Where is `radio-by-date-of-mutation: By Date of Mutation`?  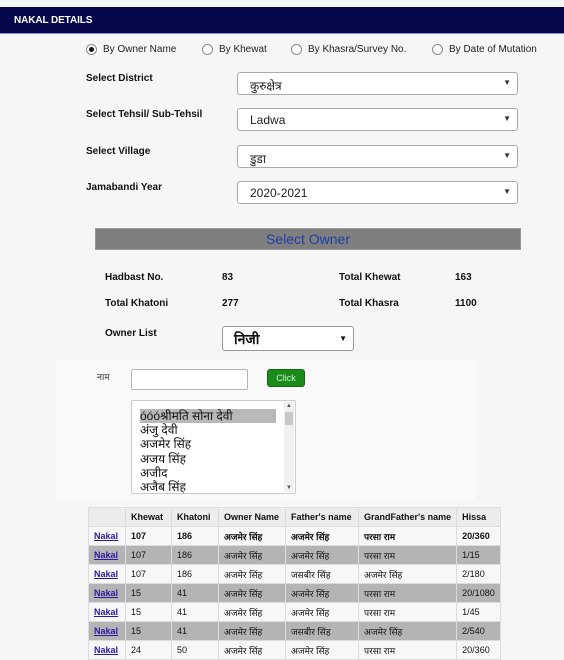
radio-by-date-of-mutation: By Date of Mutation is located at coordinates (484, 49).